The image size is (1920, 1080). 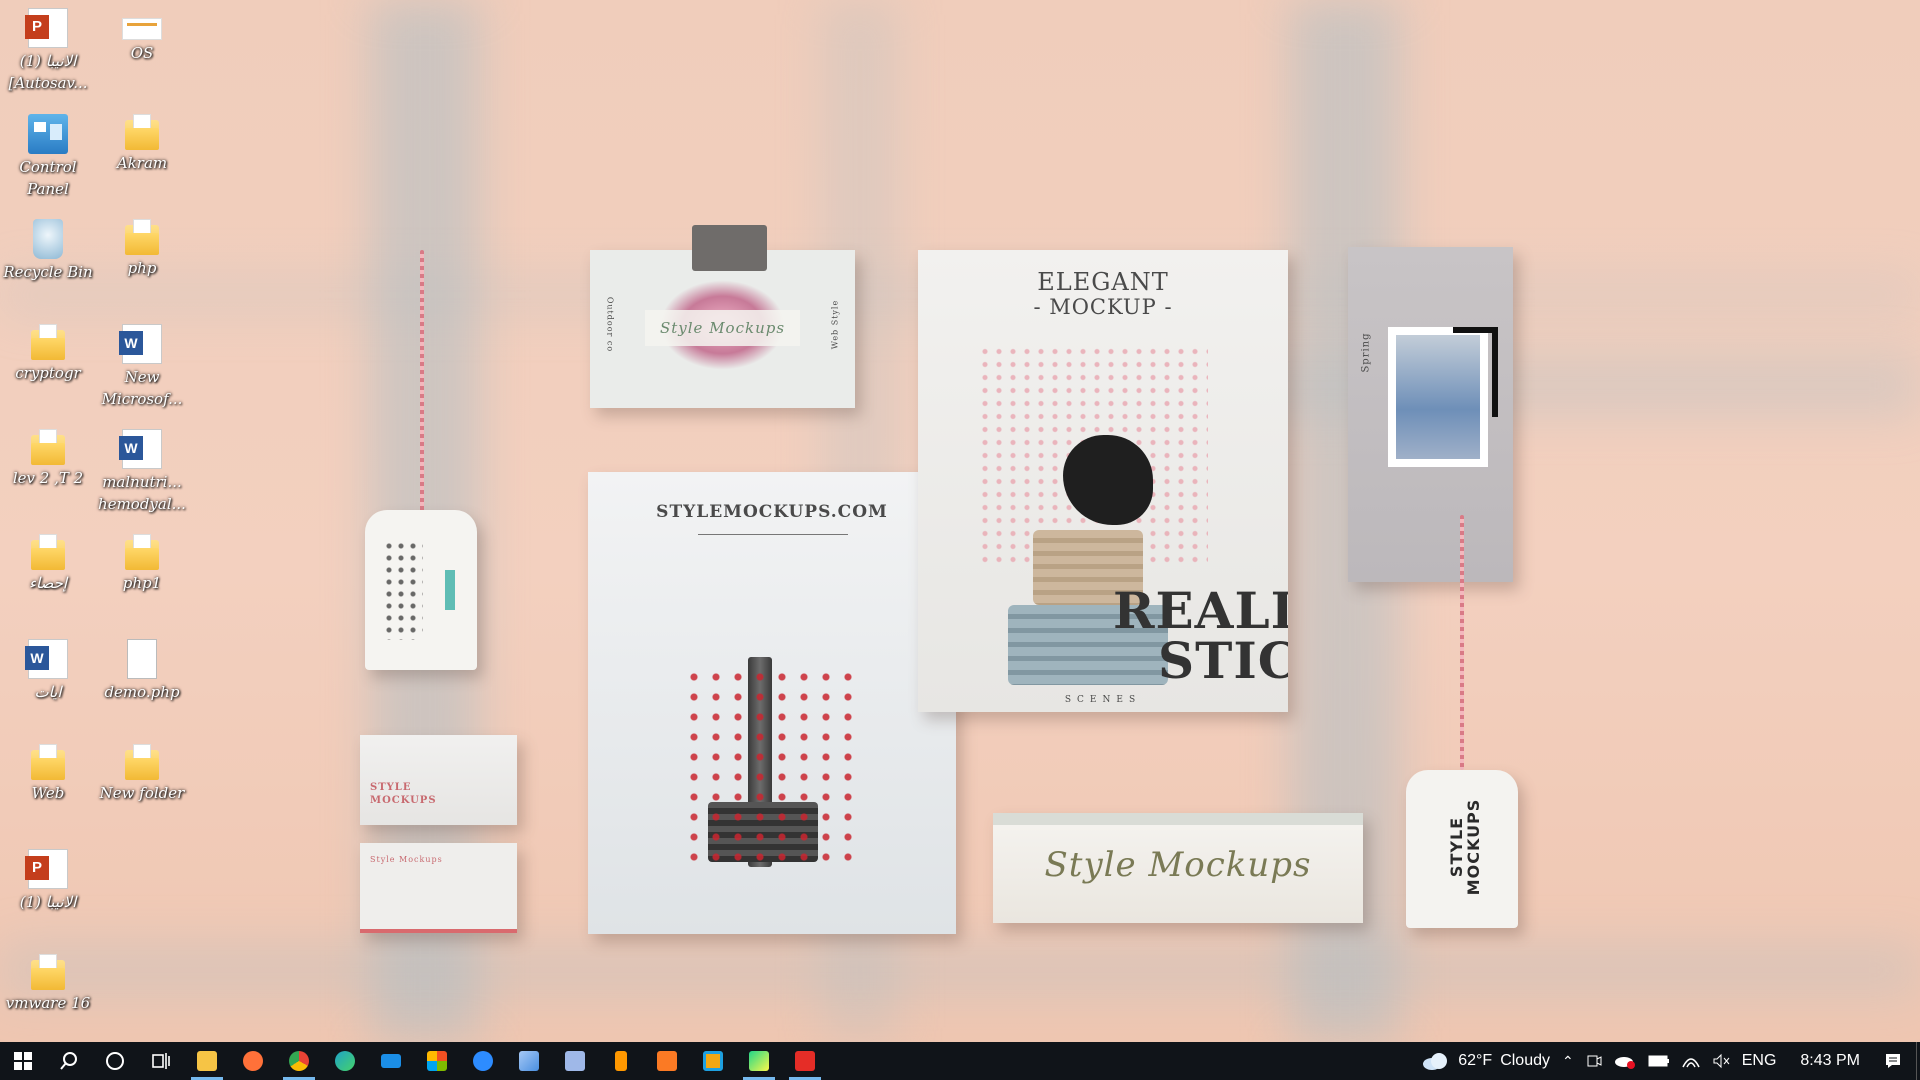 What do you see at coordinates (610, 324) in the screenshot?
I see `flower-card-side-left: Outdoor co` at bounding box center [610, 324].